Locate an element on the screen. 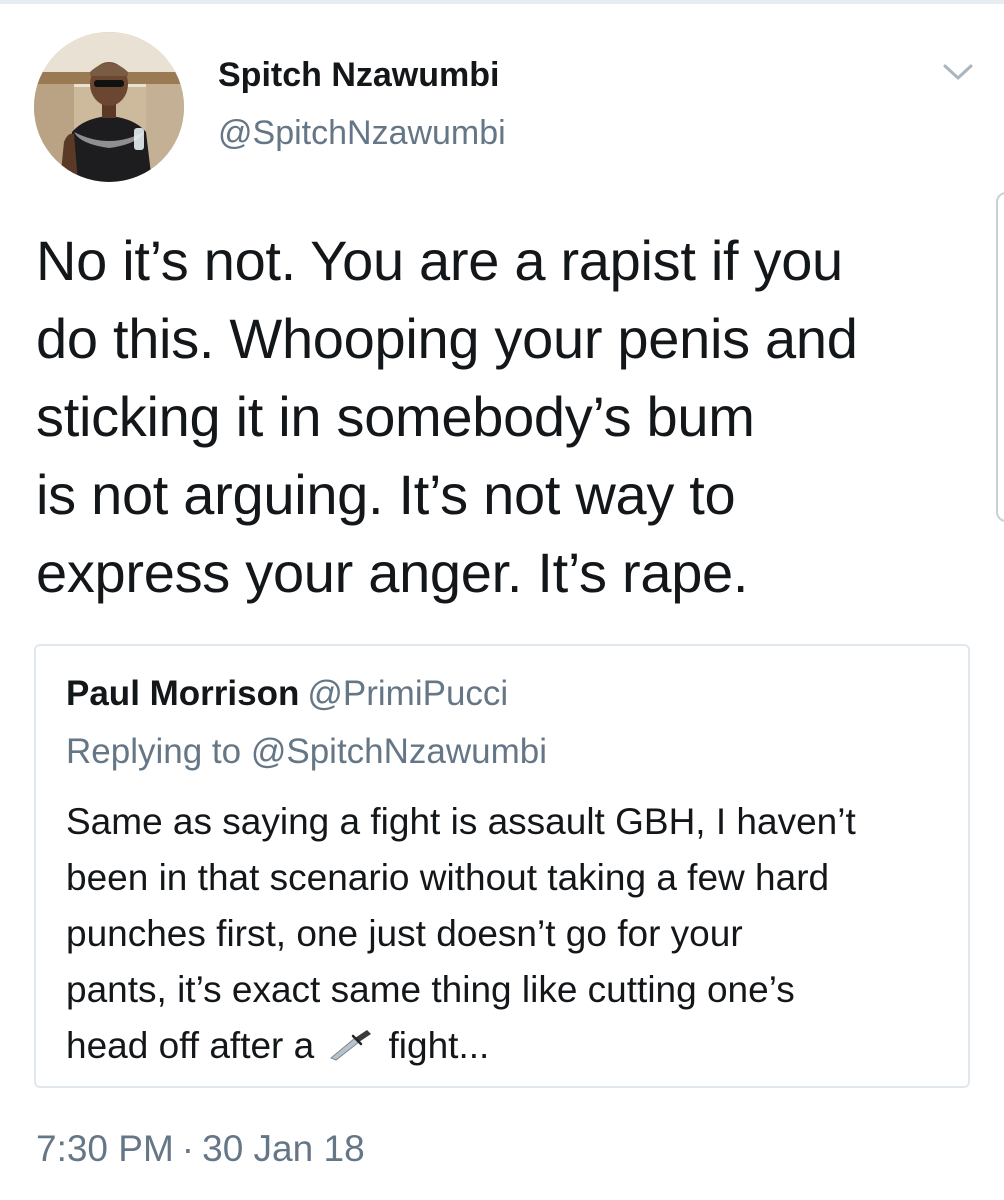  author-handle: @SpitchNzawumbi is located at coordinates (362, 133).